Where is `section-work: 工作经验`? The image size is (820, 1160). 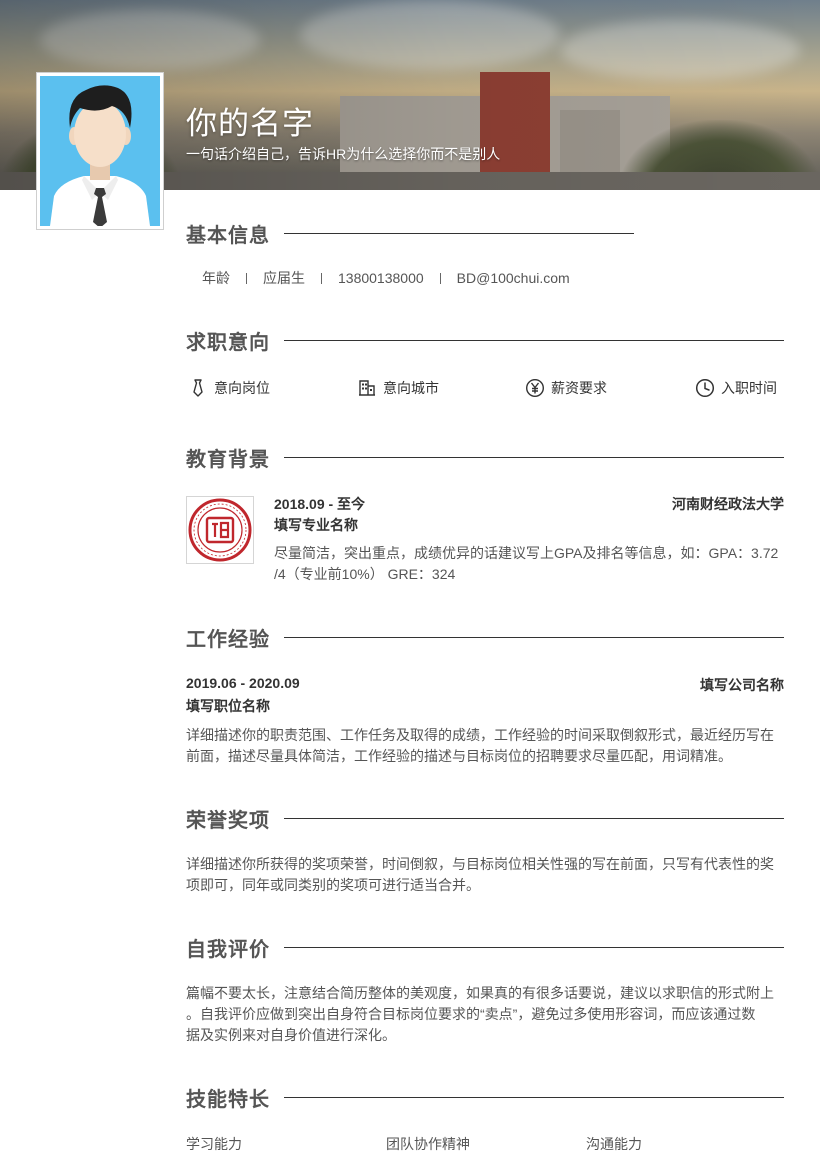
section-work: 工作经验 is located at coordinates (485, 637).